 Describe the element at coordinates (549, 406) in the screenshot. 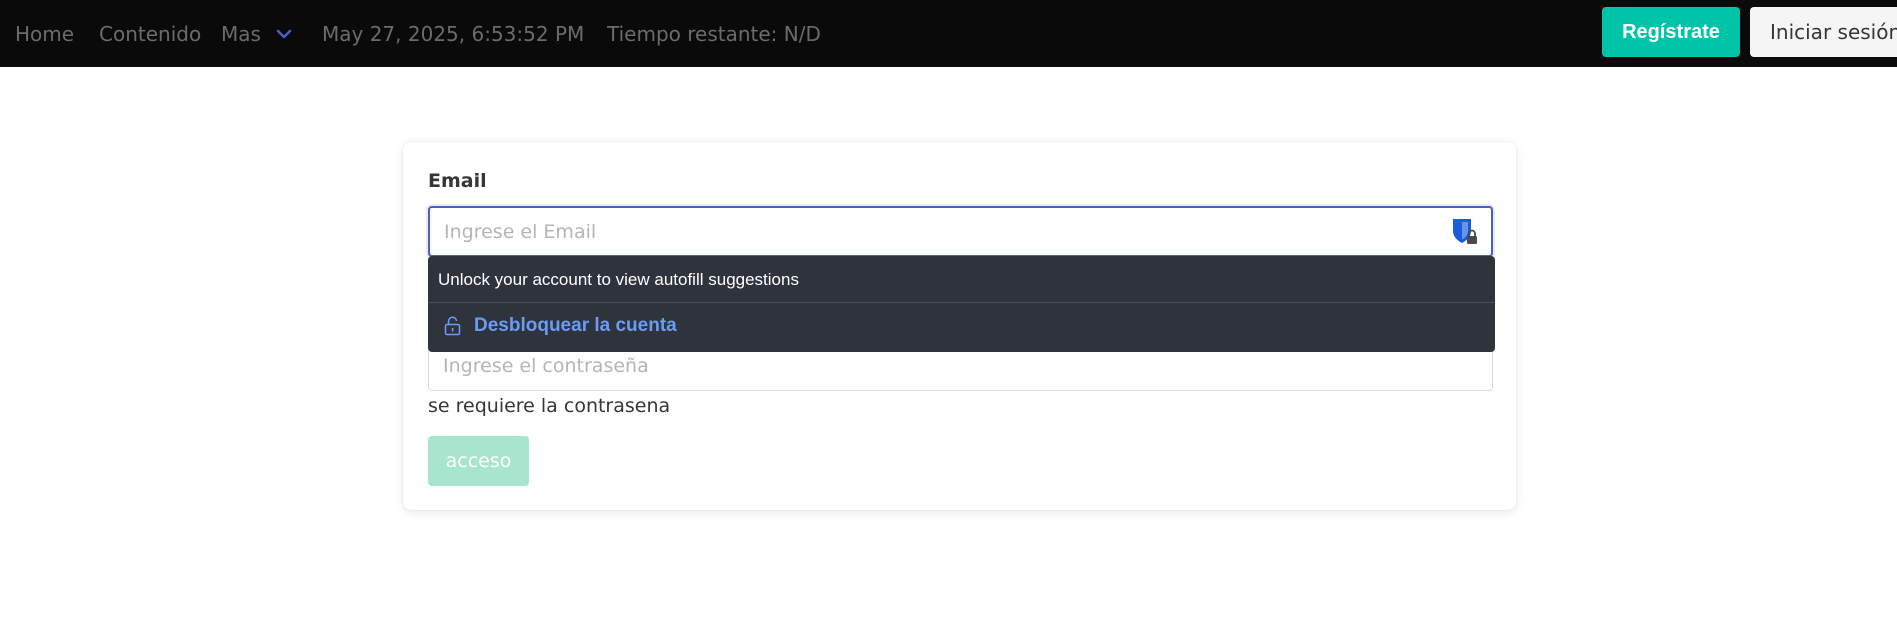

I see `password-help-text: se requiere la contrasena` at that location.